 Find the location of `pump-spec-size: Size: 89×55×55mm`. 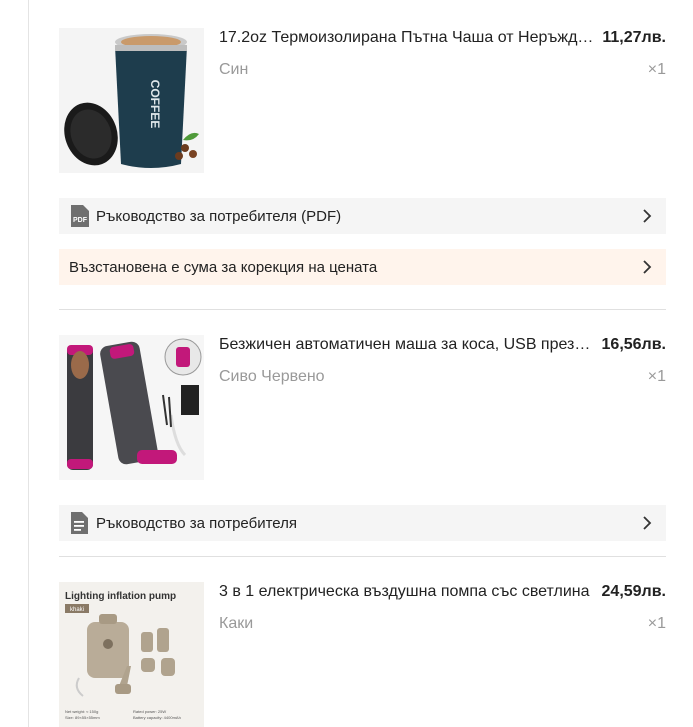

pump-spec-size: Size: 89×55×55mm is located at coordinates (82, 717).